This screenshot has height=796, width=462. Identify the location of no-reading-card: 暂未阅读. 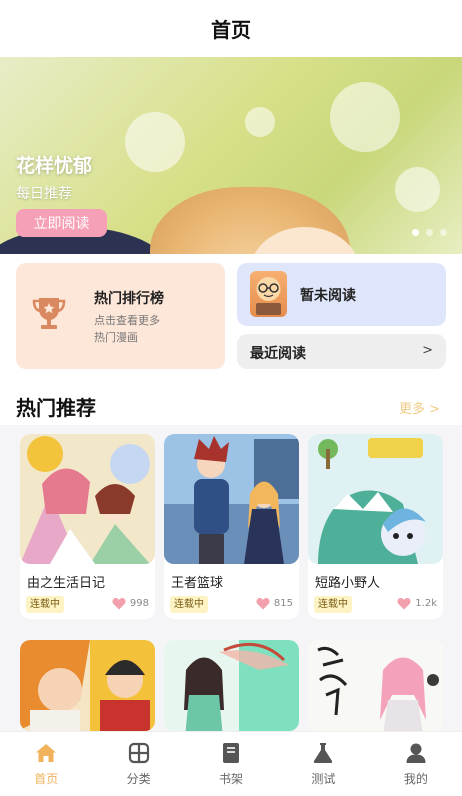
(341, 294).